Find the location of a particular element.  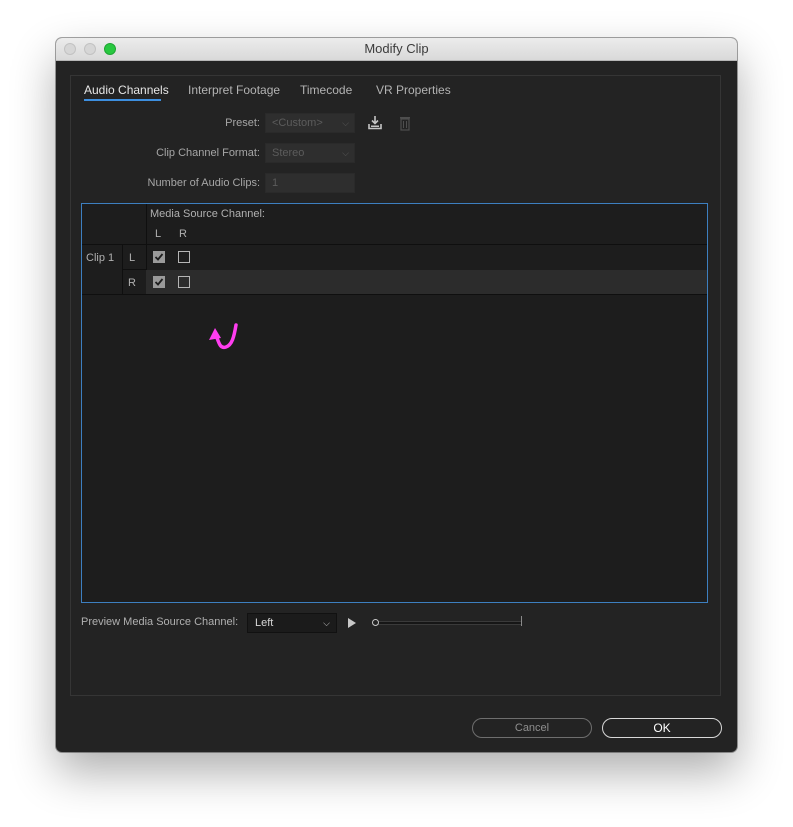

trash-icon is located at coordinates (405, 123).